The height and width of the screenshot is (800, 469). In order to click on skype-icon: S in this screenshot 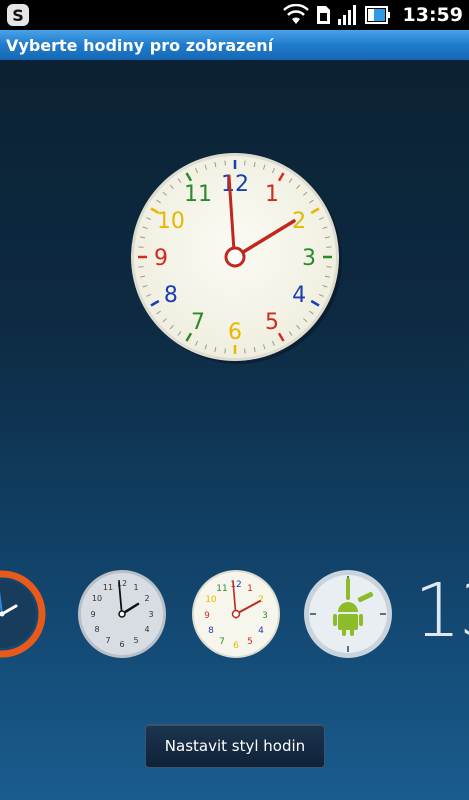, I will do `click(18, 15)`.